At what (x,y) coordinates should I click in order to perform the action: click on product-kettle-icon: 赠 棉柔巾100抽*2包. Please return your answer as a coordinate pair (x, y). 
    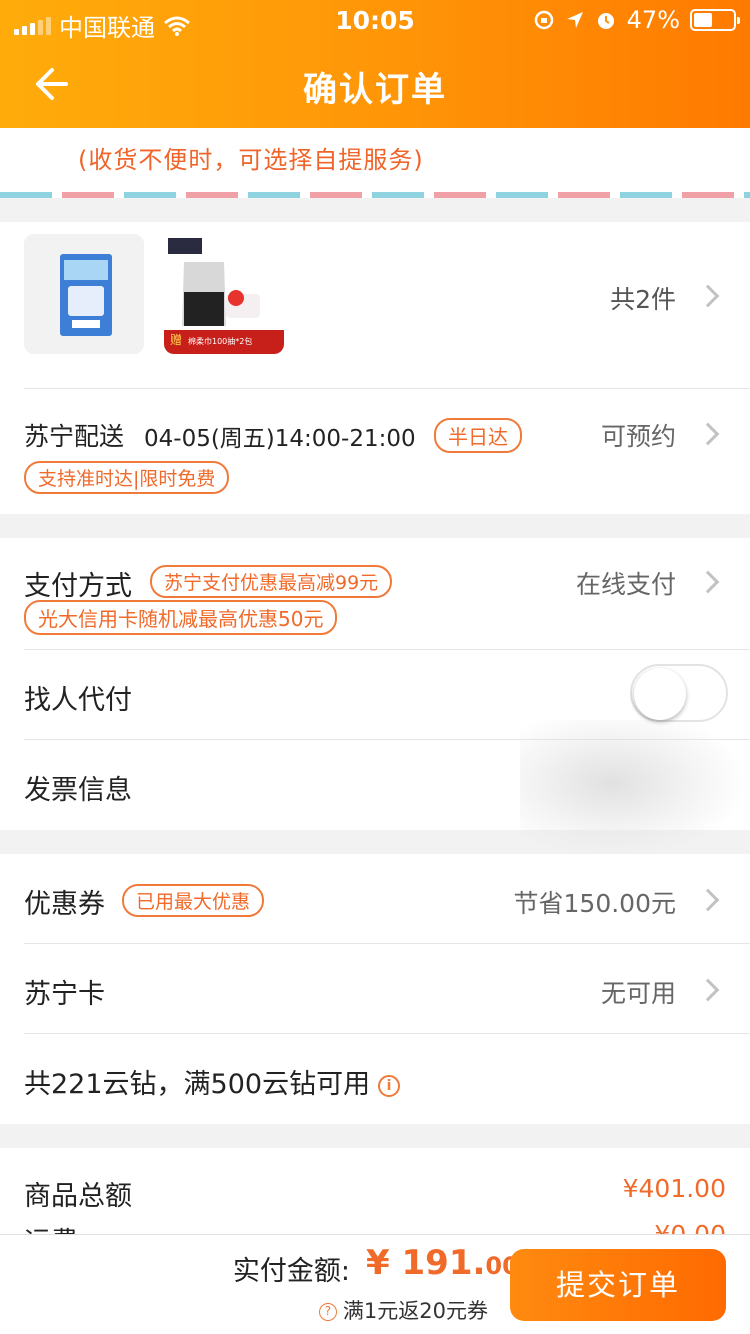
    Looking at the image, I should click on (224, 294).